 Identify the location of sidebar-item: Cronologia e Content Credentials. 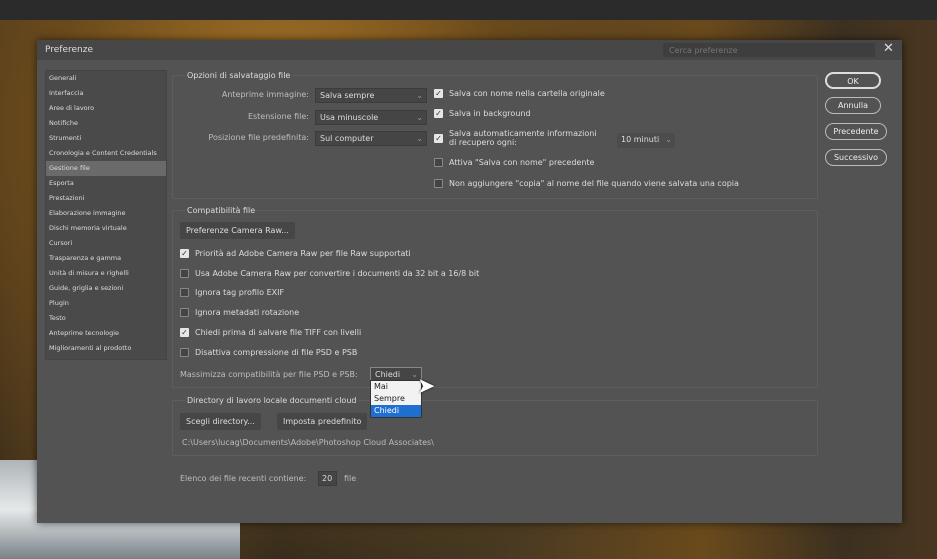
(106, 153).